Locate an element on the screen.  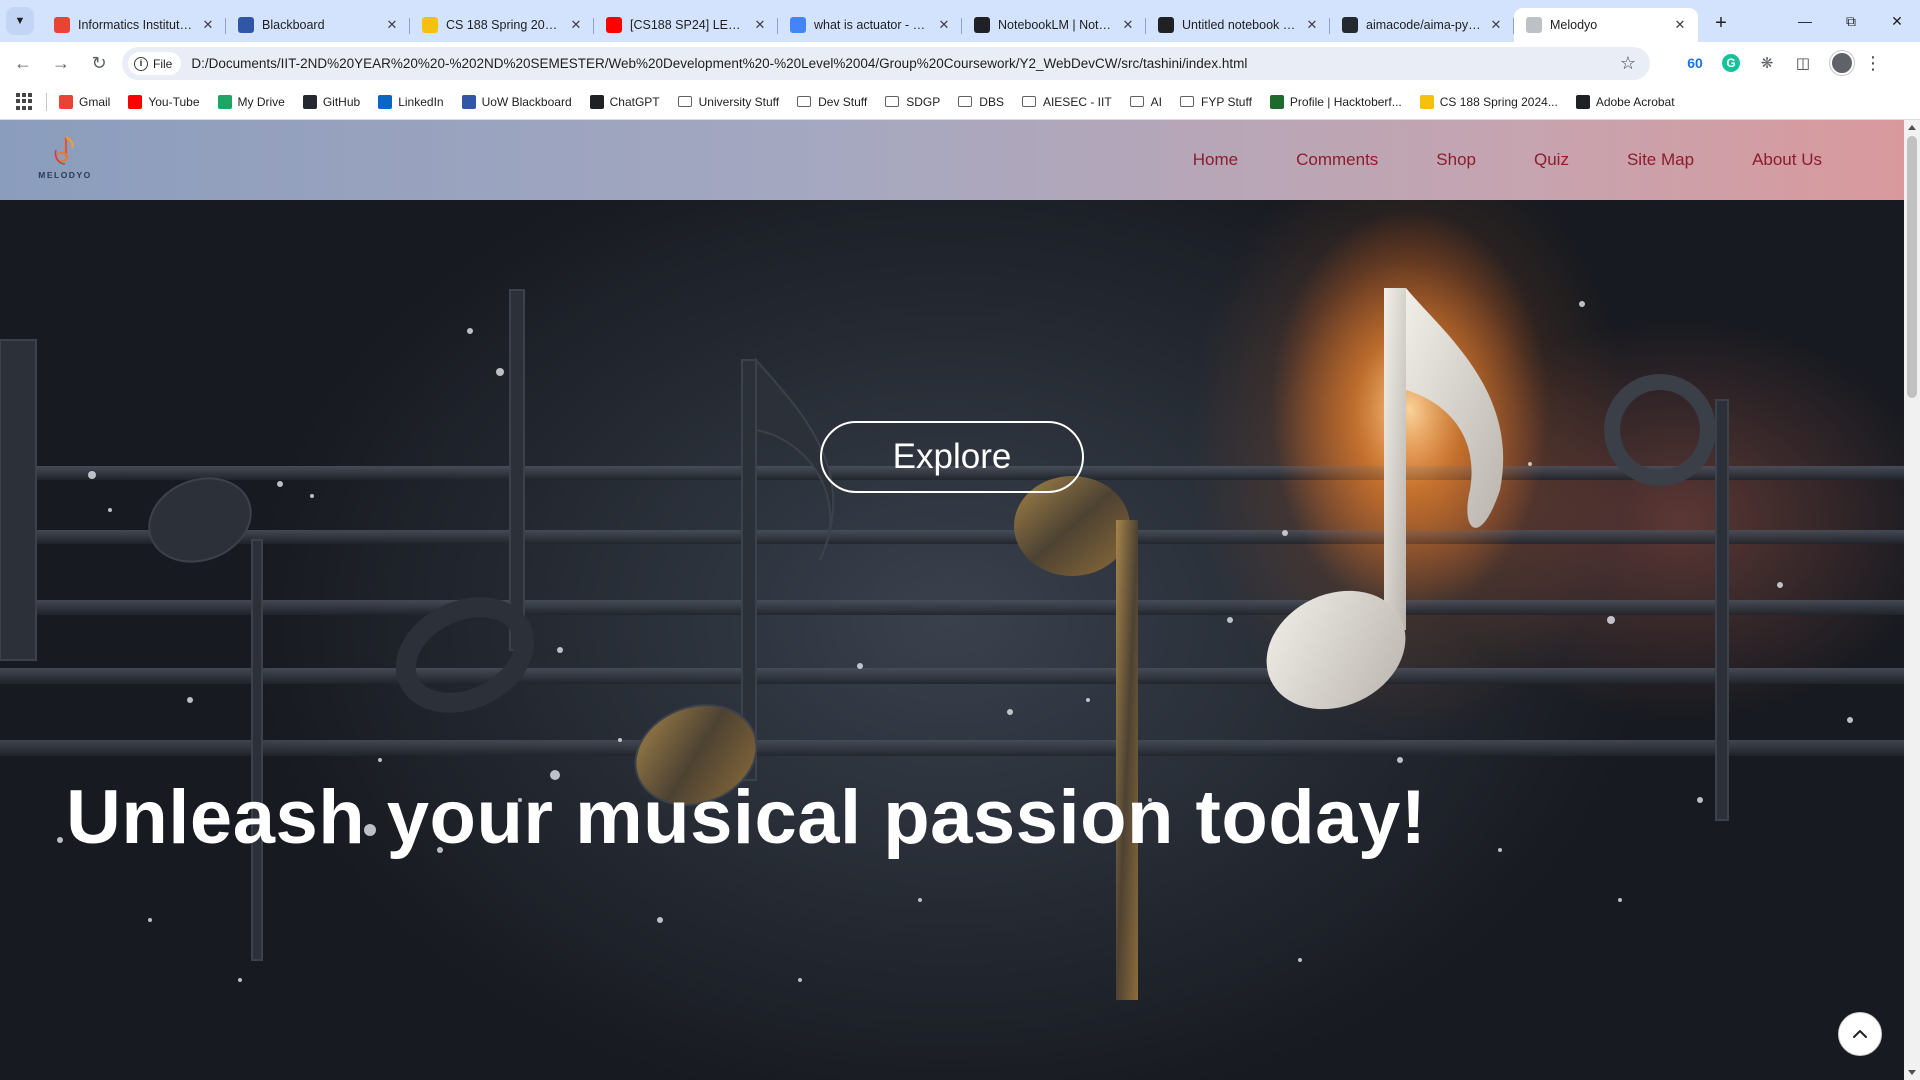
extensions-puzzle-icon: ◫ is located at coordinates (1803, 63).